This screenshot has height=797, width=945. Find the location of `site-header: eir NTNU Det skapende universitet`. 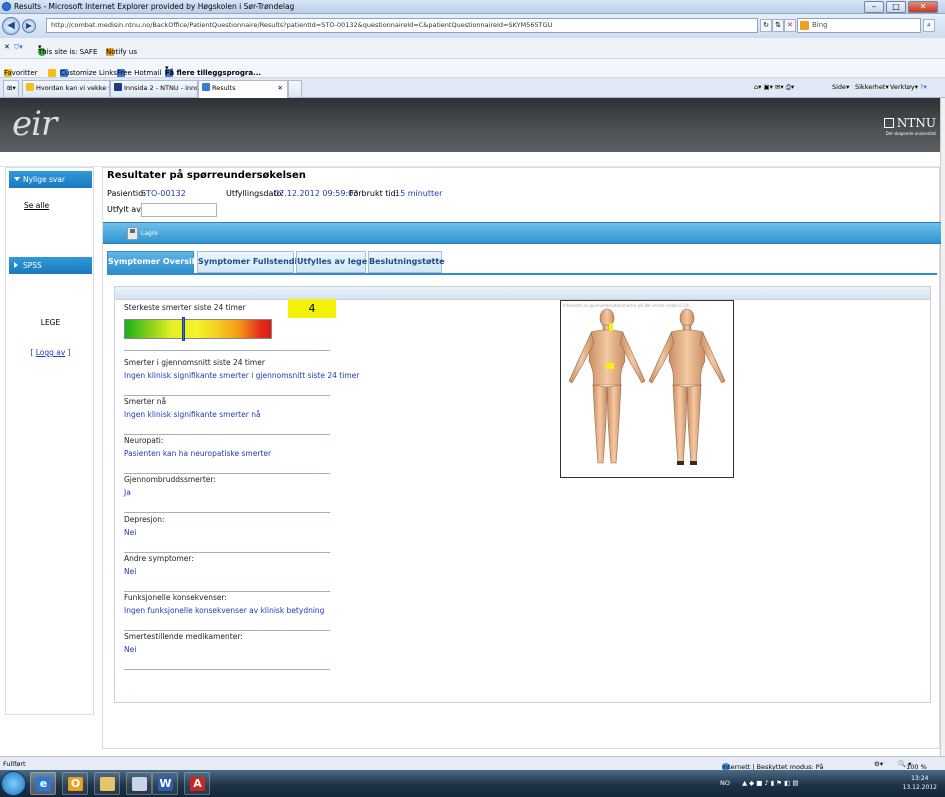

site-header: eir NTNU Det skapende universitet is located at coordinates (470, 125).